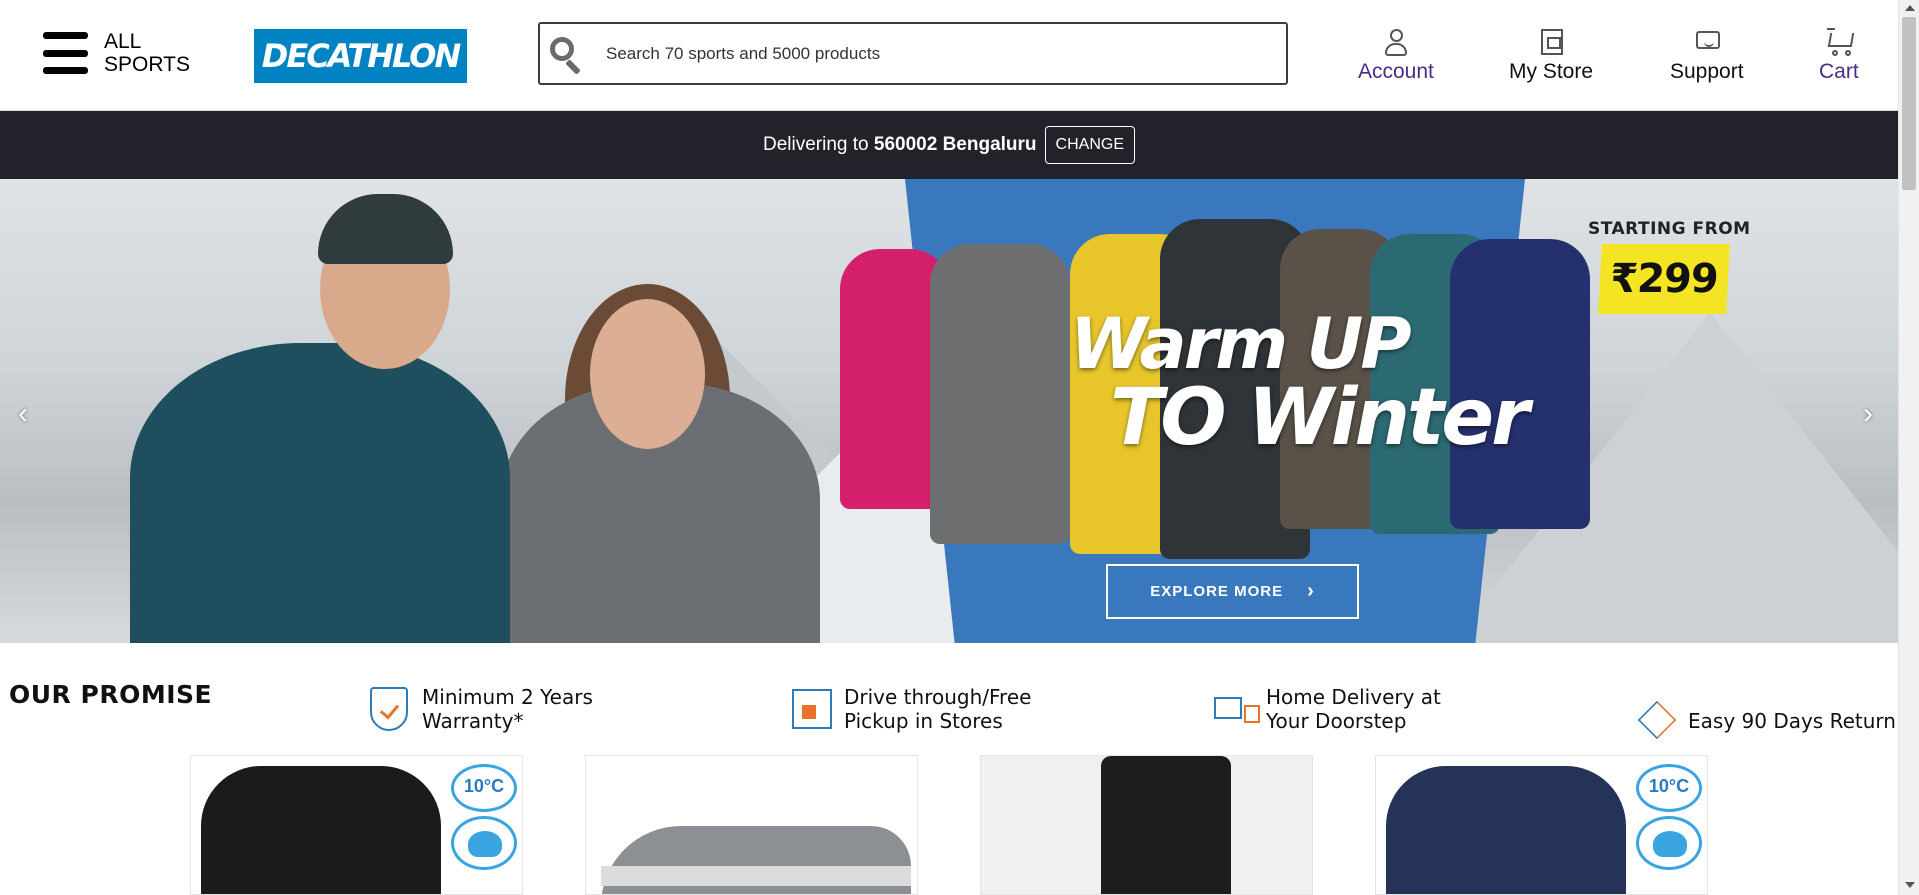 The height and width of the screenshot is (895, 1919). Describe the element at coordinates (812, 709) in the screenshot. I see `store-pickup-icon` at that location.